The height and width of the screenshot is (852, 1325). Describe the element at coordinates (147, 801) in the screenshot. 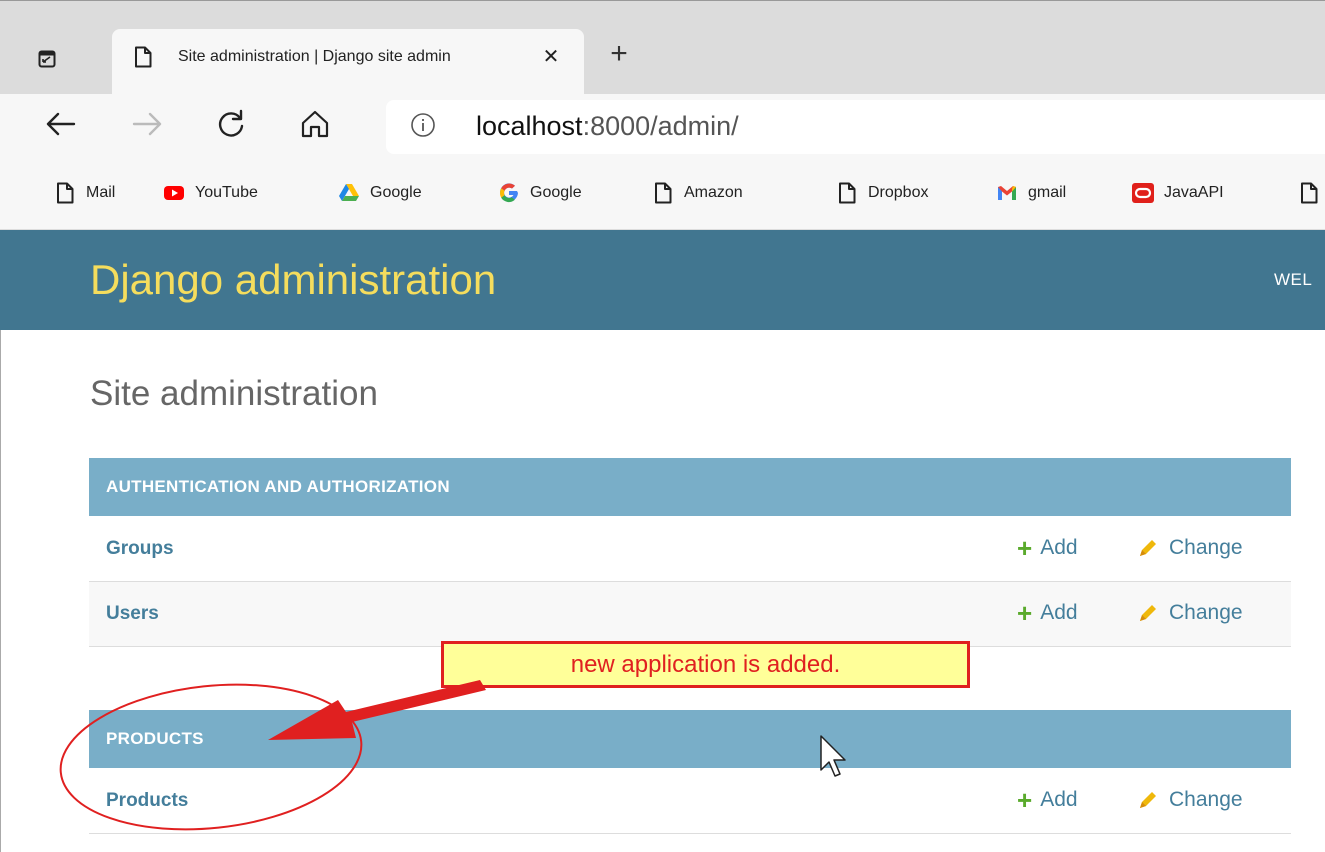

I see `model-link-products: Products` at that location.